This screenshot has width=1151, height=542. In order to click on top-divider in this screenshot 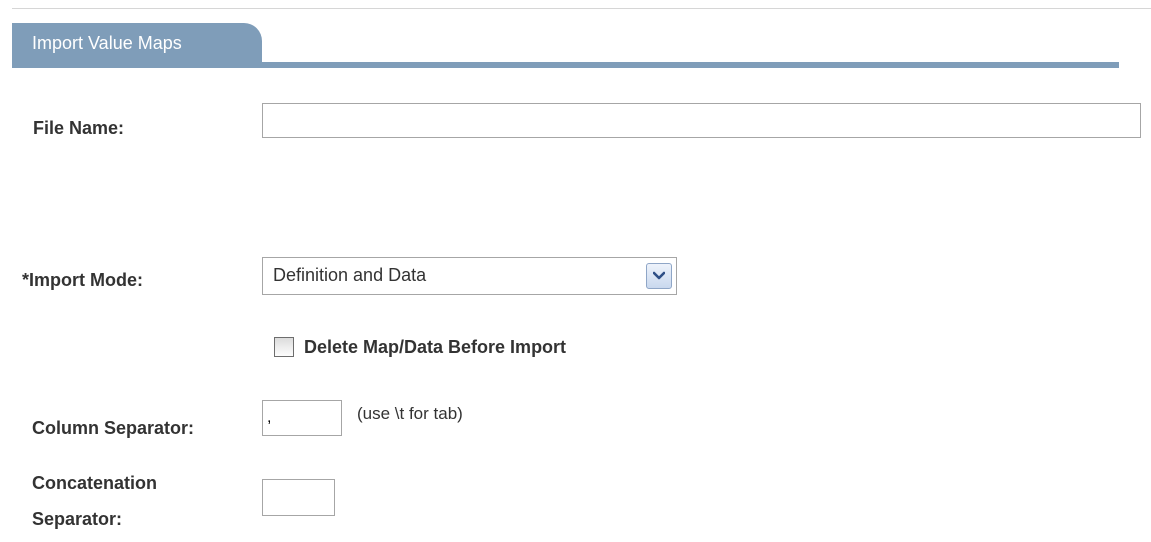, I will do `click(581, 8)`.